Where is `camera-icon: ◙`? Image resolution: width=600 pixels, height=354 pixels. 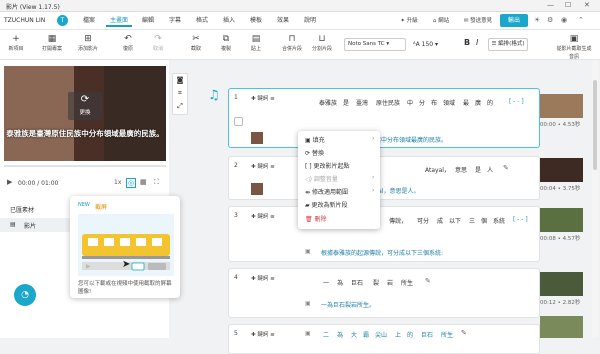 camera-icon: ◙ is located at coordinates (180, 80).